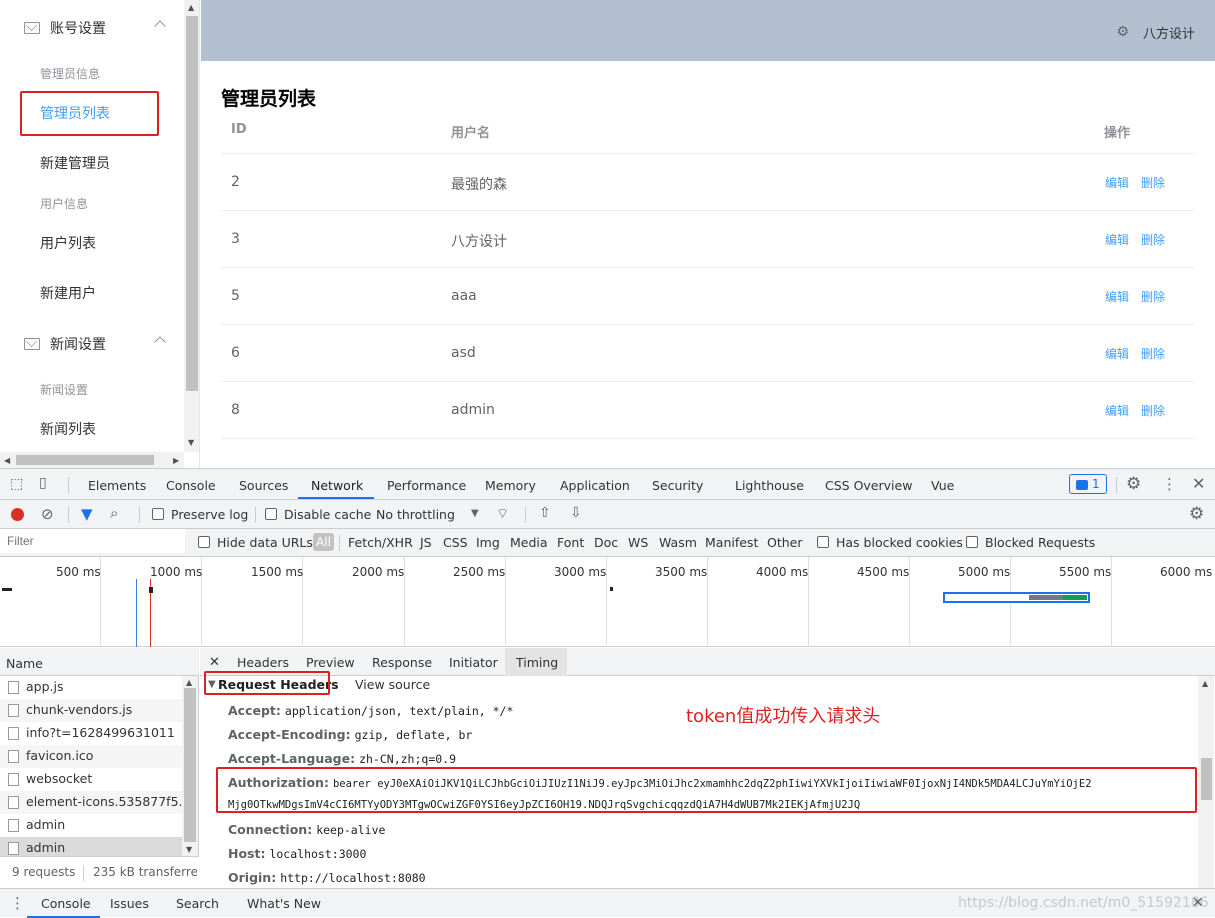  What do you see at coordinates (731, 542) in the screenshot?
I see `filter-manifest: Manifest` at bounding box center [731, 542].